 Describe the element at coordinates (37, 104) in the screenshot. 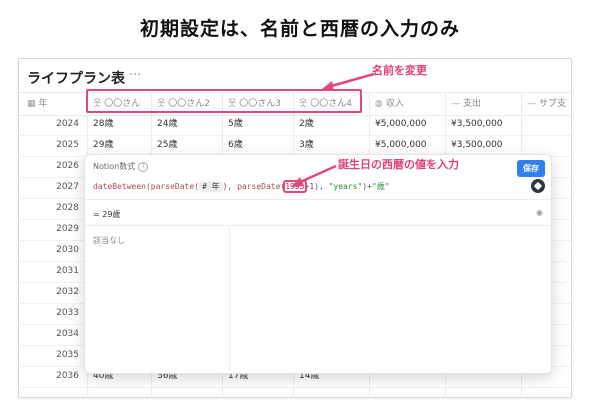

I see `column-header-year: ▦ 年` at that location.